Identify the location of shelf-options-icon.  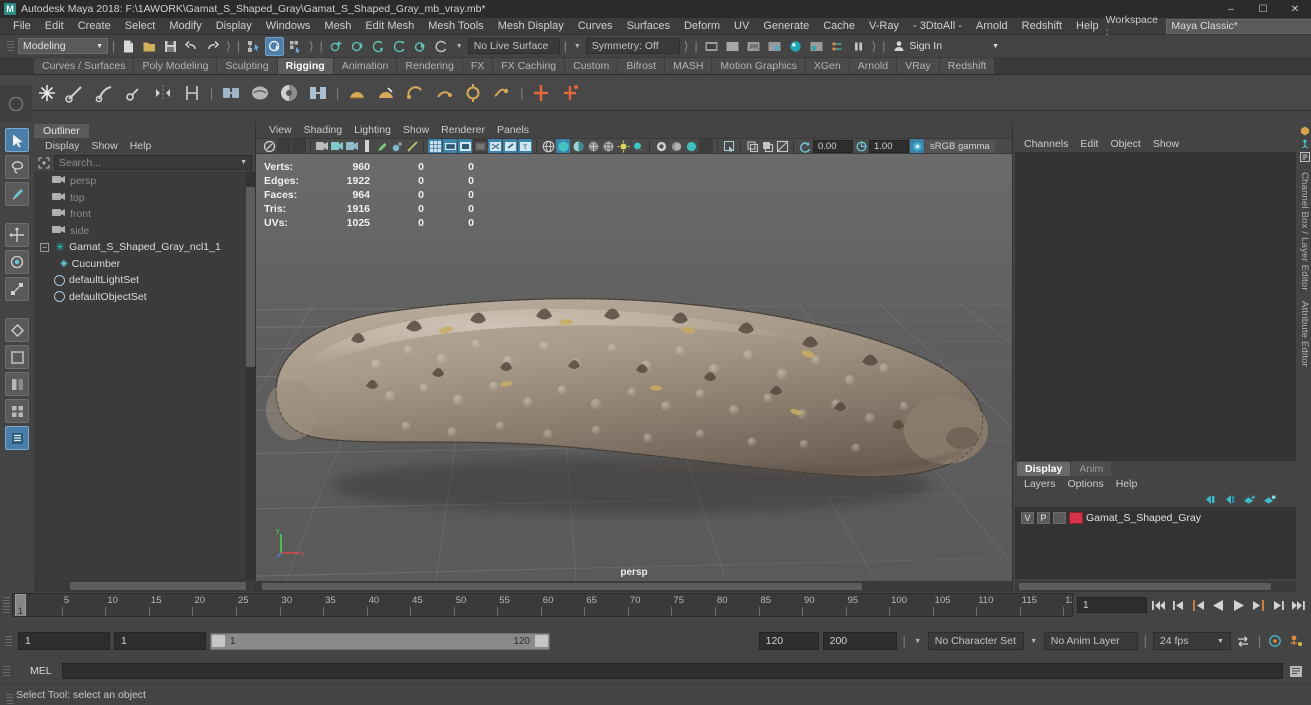
(16, 104).